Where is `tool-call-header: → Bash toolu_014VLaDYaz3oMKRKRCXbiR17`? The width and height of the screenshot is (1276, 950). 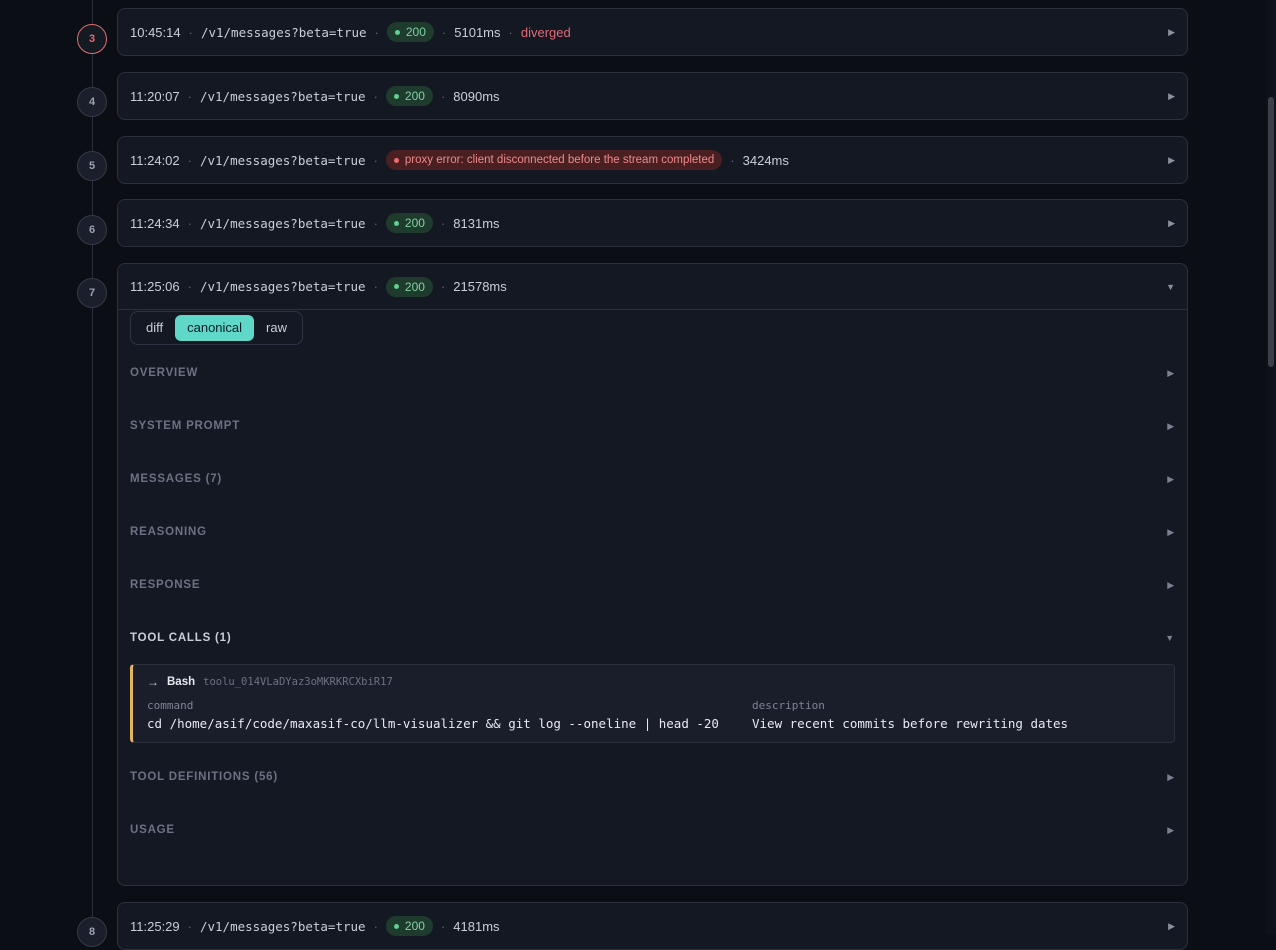
tool-call-header: → Bash toolu_014VLaDYaz3oMKRKRCXbiR17 is located at coordinates (270, 682).